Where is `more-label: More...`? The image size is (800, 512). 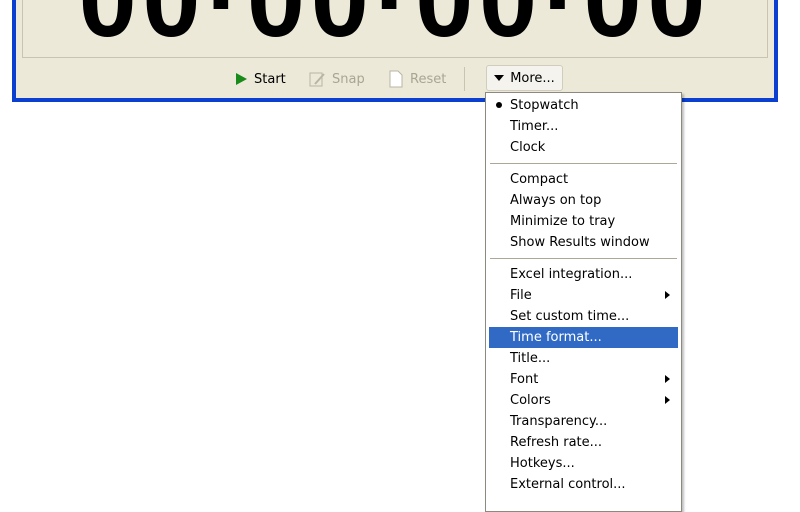
more-label: More... is located at coordinates (532, 78).